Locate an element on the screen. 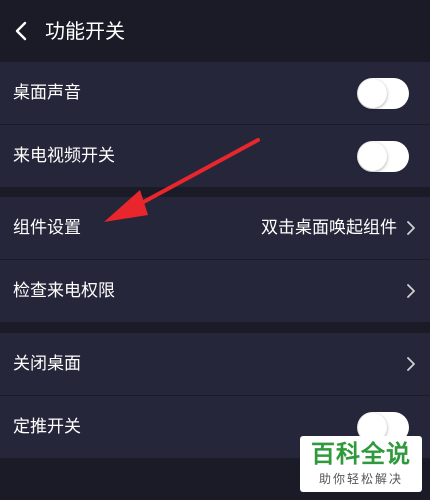 The height and width of the screenshot is (500, 430). setting-row-desktop-sound: 桌面声音 is located at coordinates (215, 93).